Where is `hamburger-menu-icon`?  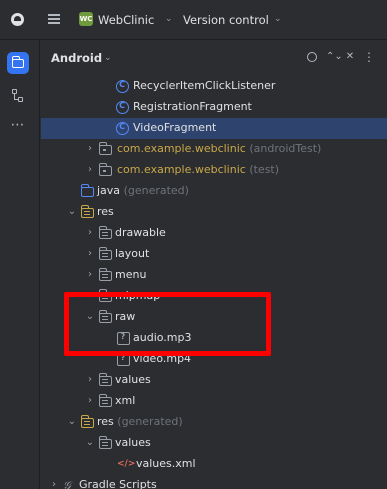
hamburger-menu-icon is located at coordinates (54, 19).